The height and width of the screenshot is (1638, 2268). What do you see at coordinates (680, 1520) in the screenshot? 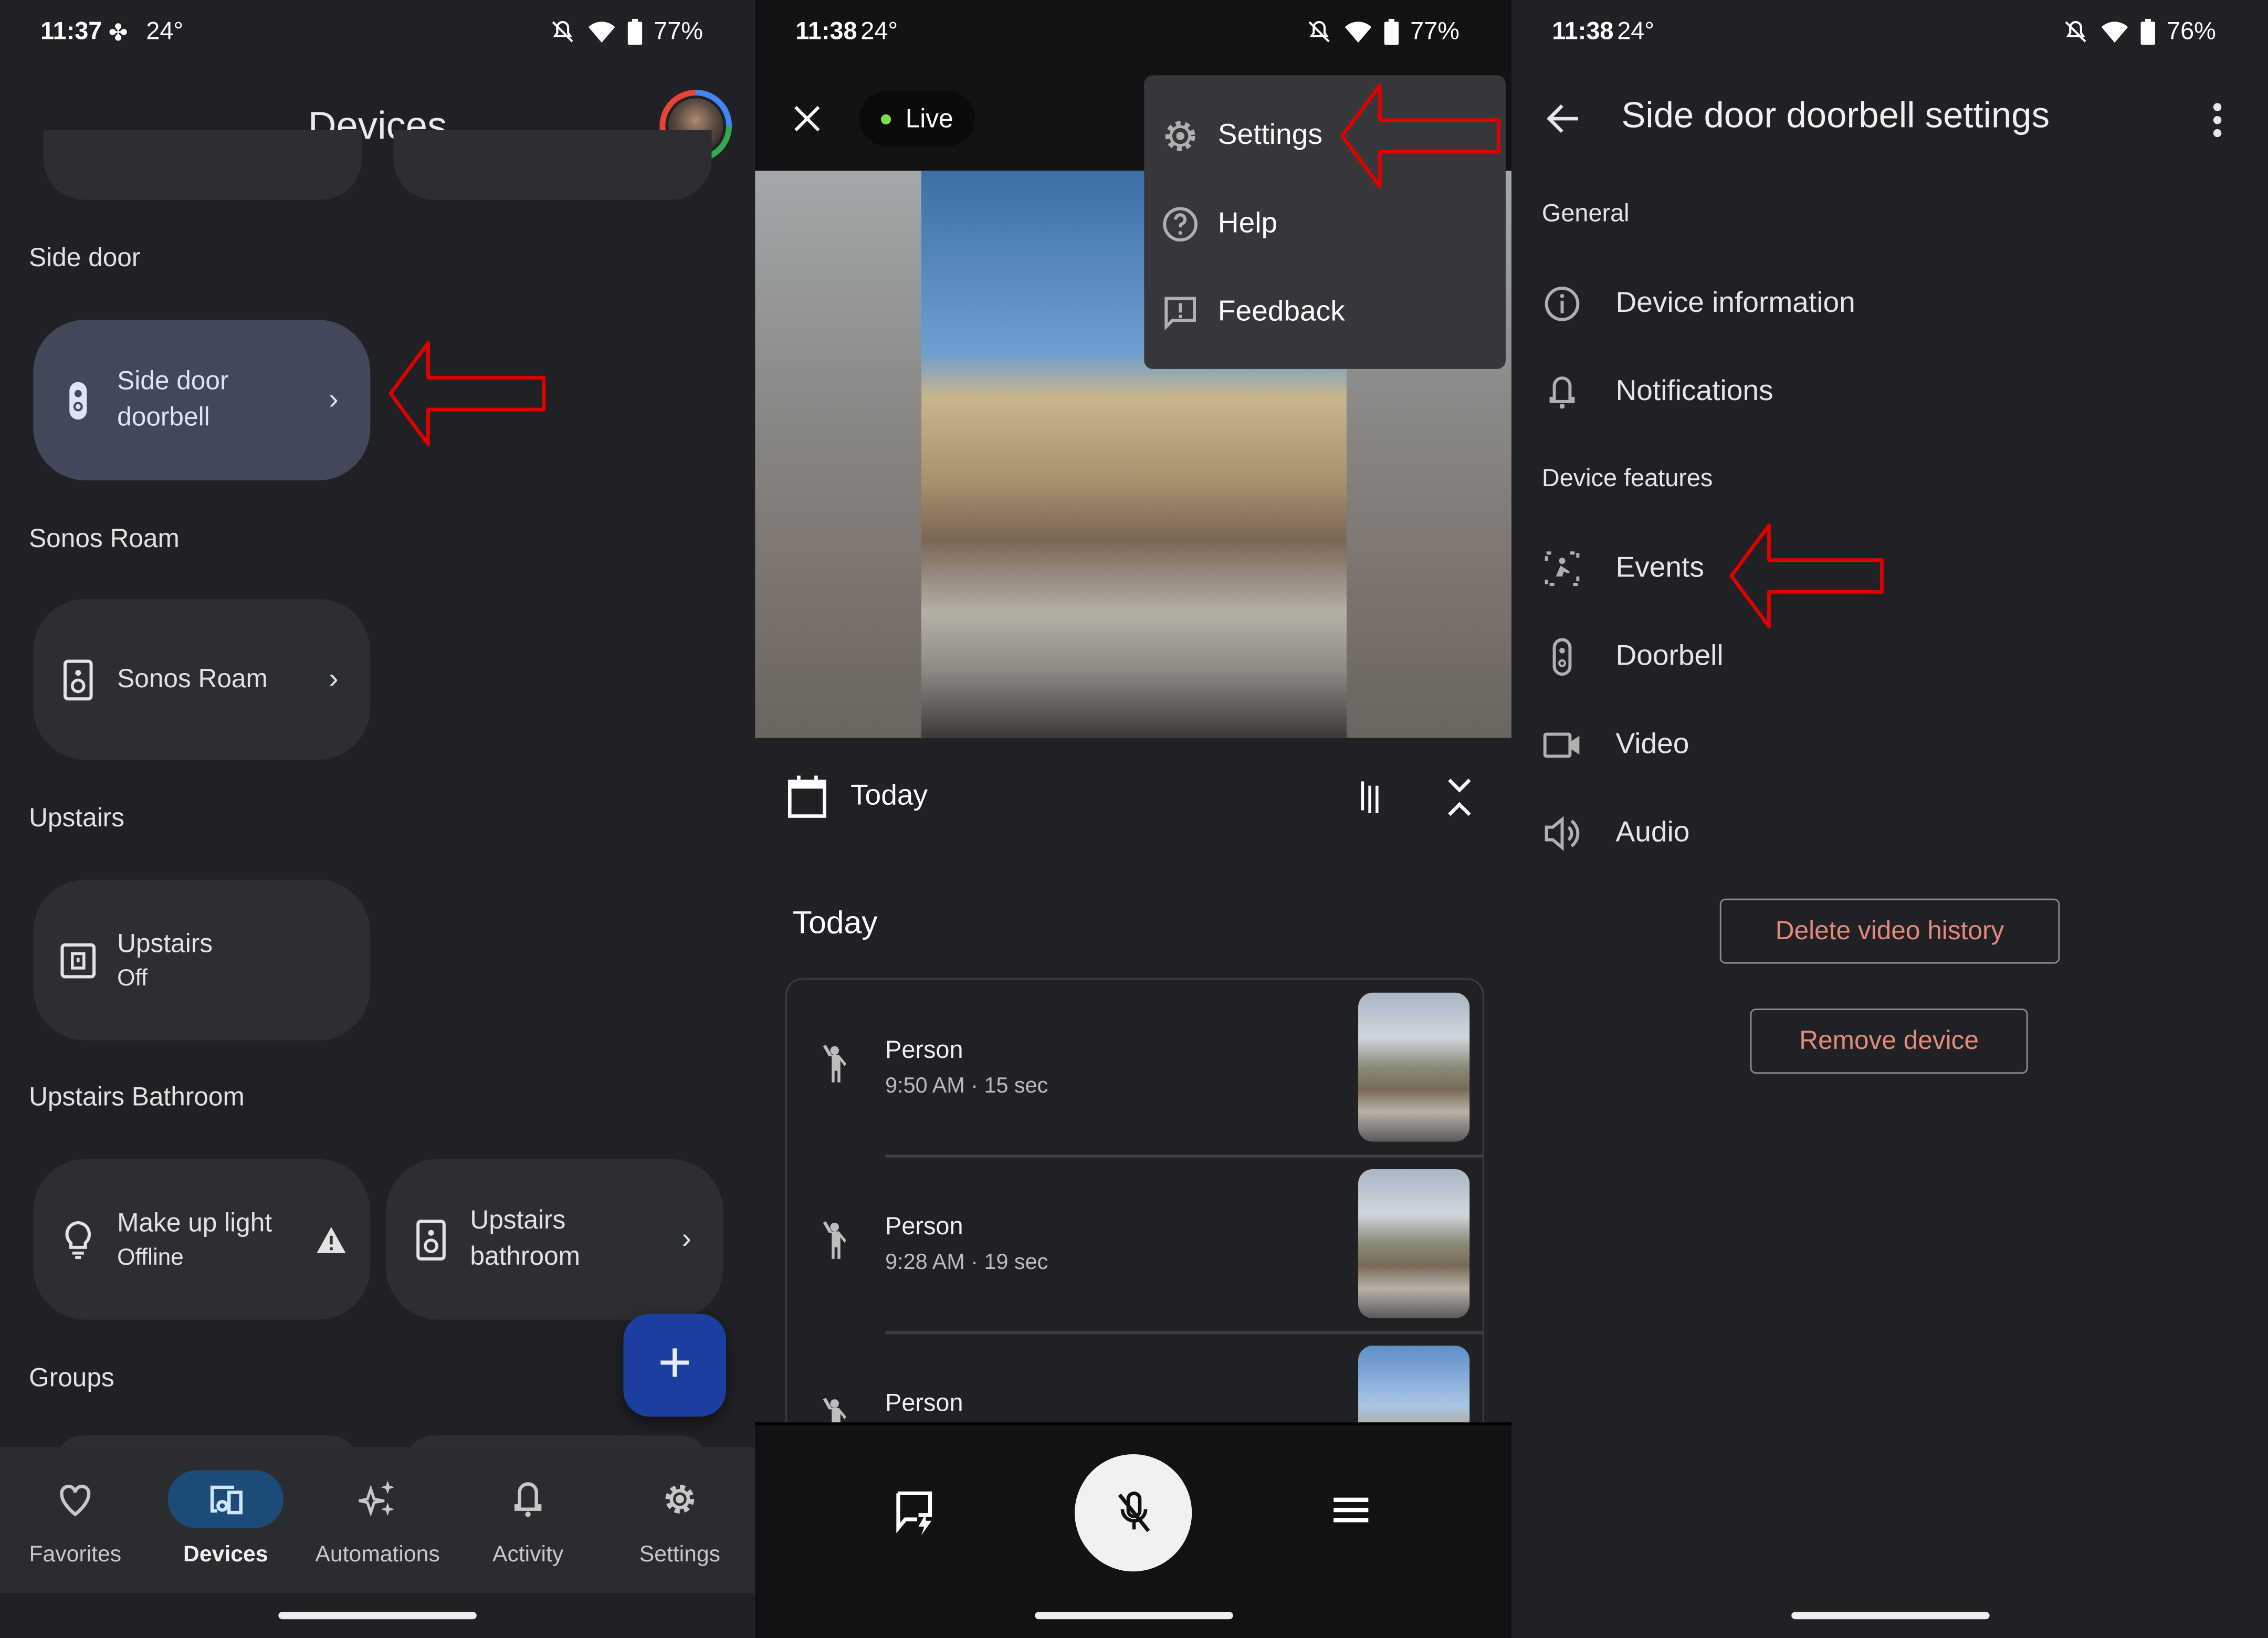
I see `nav-settings: Settings` at bounding box center [680, 1520].